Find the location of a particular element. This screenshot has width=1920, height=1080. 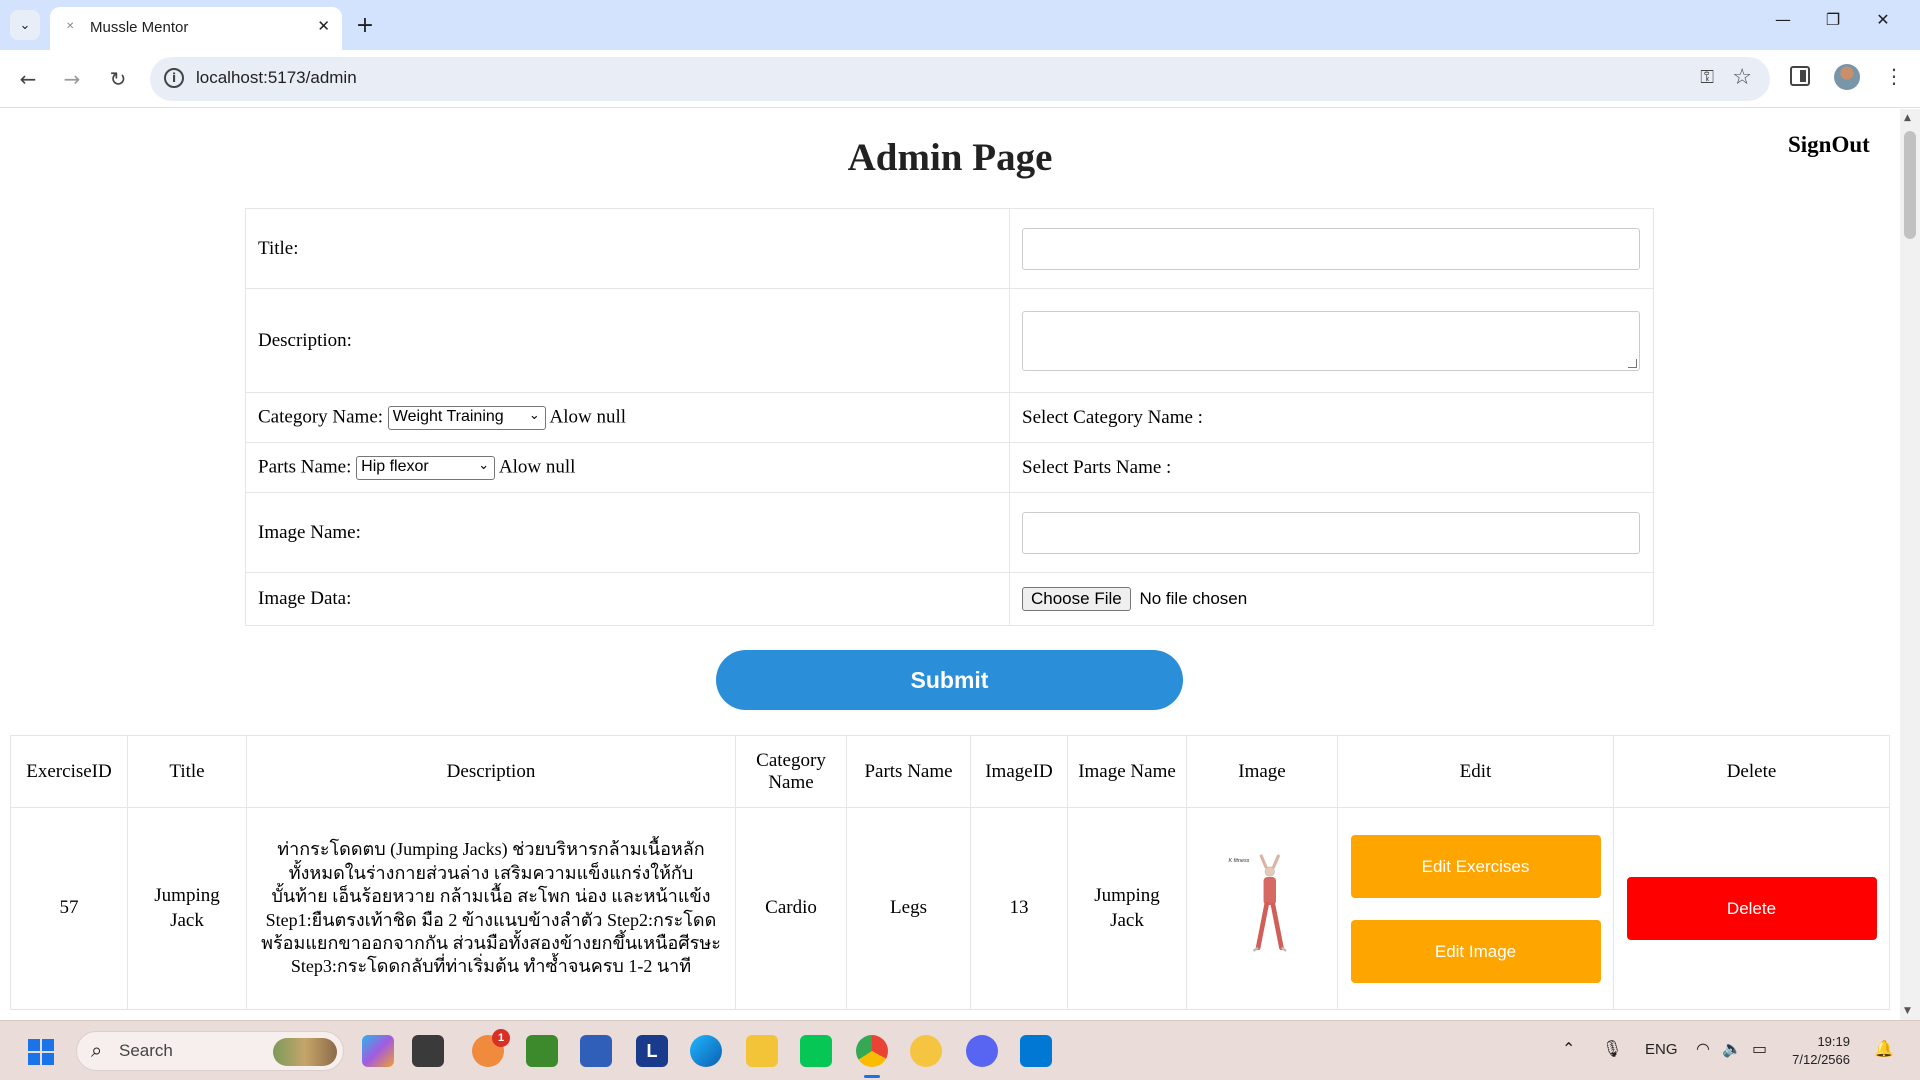

no-file-text: No file chosen is located at coordinates (1193, 598).